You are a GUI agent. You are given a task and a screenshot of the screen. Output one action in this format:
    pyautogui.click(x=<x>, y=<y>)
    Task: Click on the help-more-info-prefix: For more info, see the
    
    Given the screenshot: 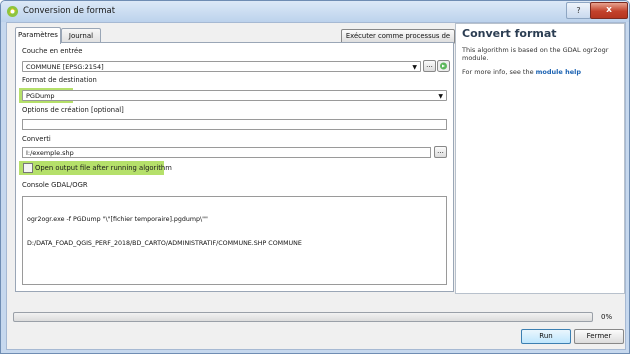 What is the action you would take?
    pyautogui.click(x=498, y=72)
    